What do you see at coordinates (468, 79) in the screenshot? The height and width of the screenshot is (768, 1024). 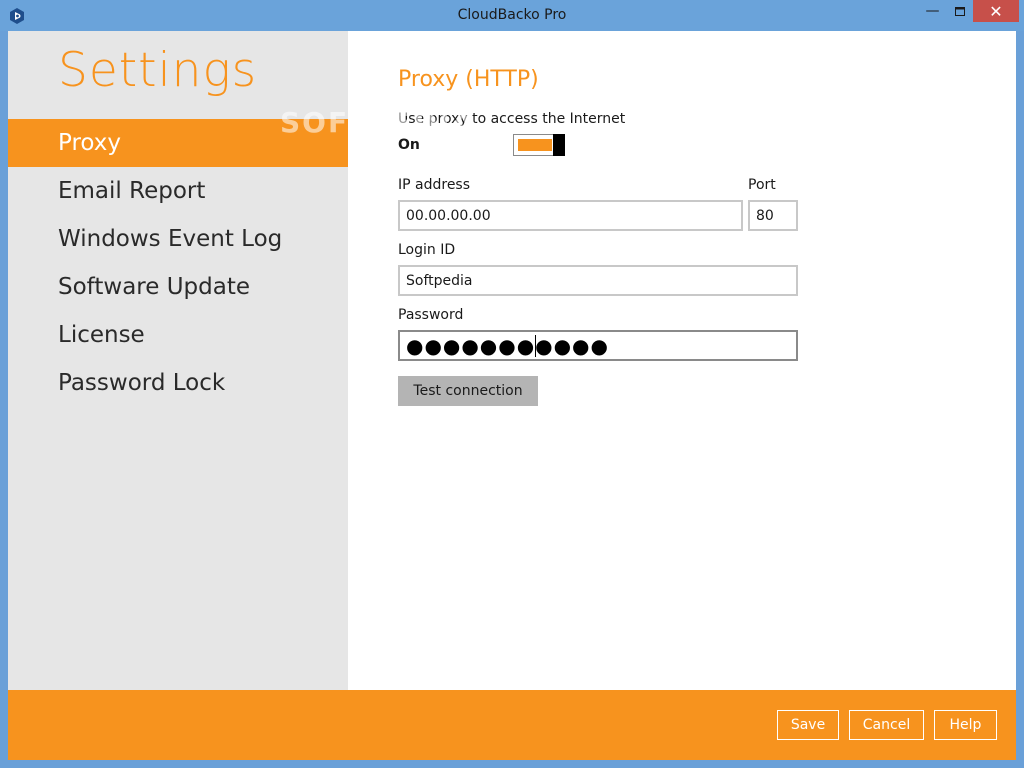 I see `section-title: Proxy (HTTP)` at bounding box center [468, 79].